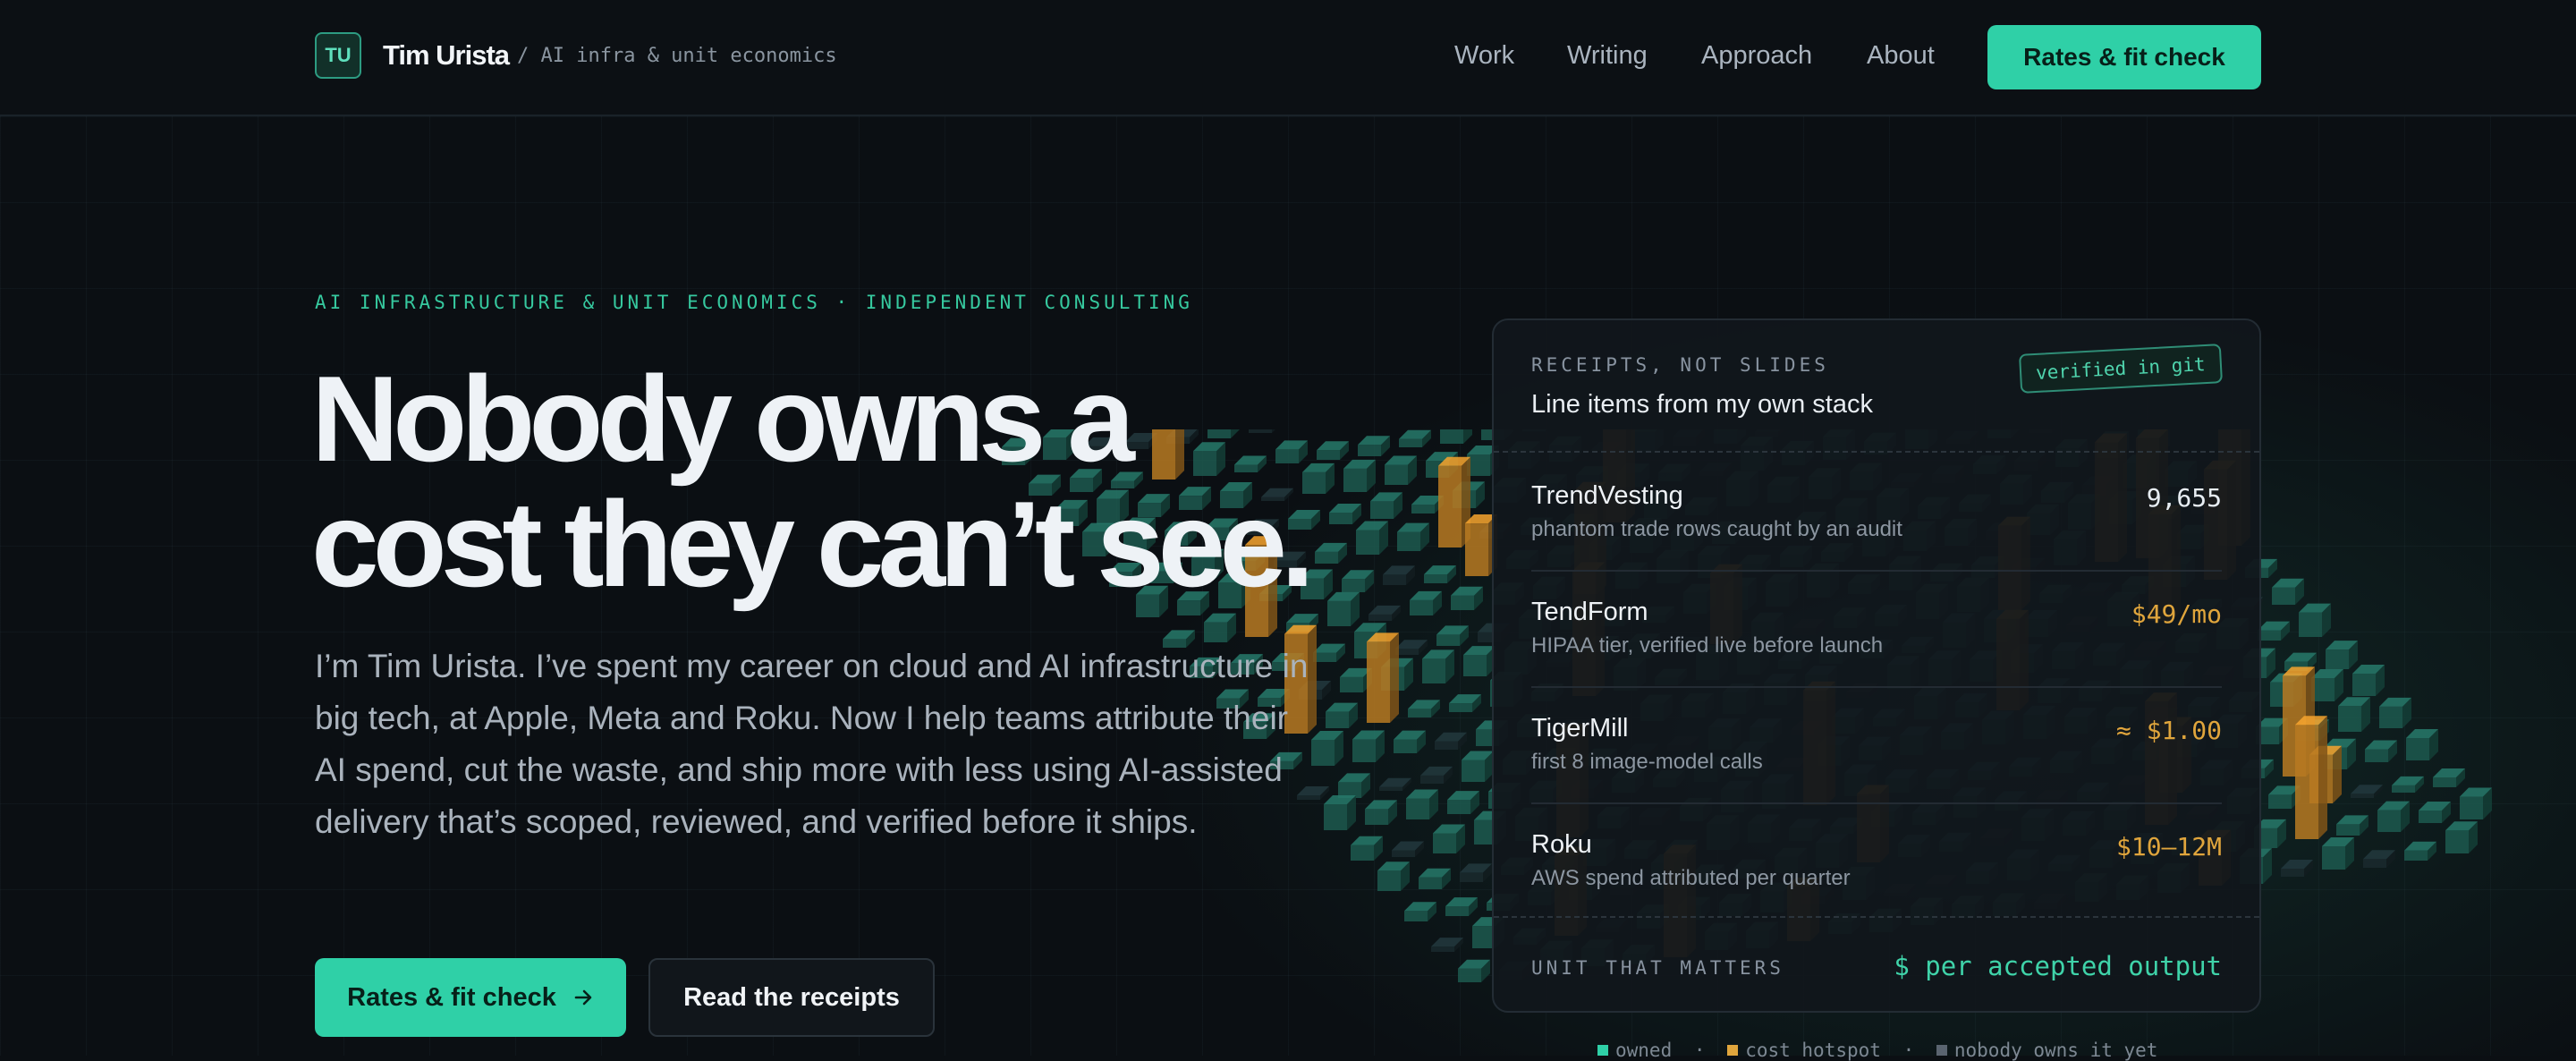 This screenshot has height=1061, width=2576. Describe the element at coordinates (720, 419) in the screenshot. I see `headline-line-1: Nobody owns a` at that location.